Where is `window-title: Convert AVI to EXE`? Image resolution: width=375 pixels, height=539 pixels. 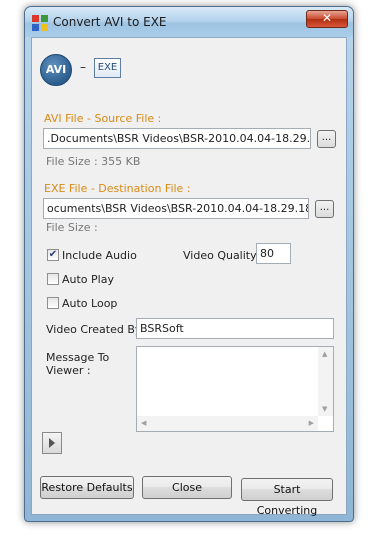
window-title: Convert AVI to EXE is located at coordinates (110, 22).